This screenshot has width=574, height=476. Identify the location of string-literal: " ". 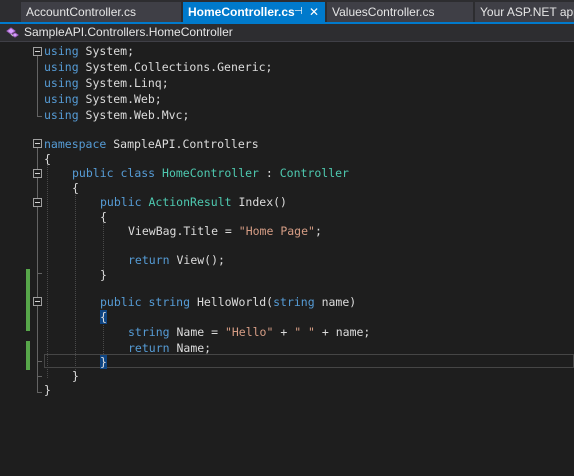
(304, 332).